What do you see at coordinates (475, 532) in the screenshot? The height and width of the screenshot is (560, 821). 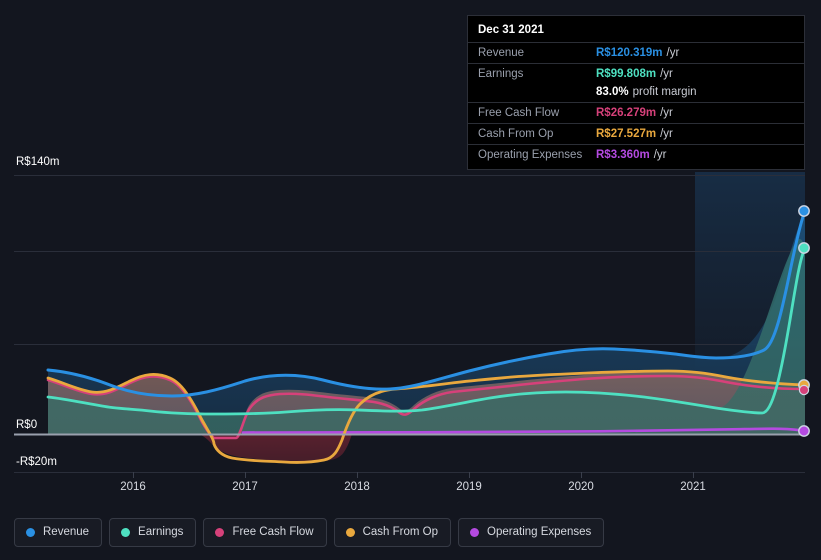 I see `legend-dot-operating-expenses-icon` at bounding box center [475, 532].